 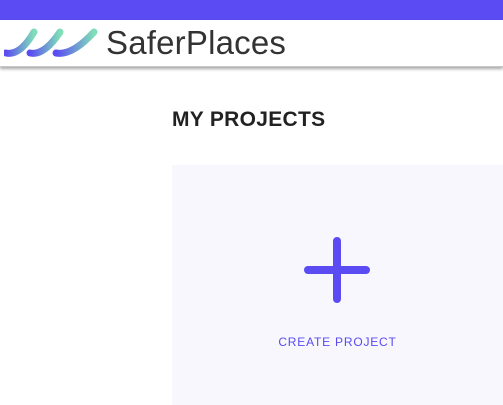 What do you see at coordinates (196, 42) in the screenshot?
I see `brand-name: SaferPlaces` at bounding box center [196, 42].